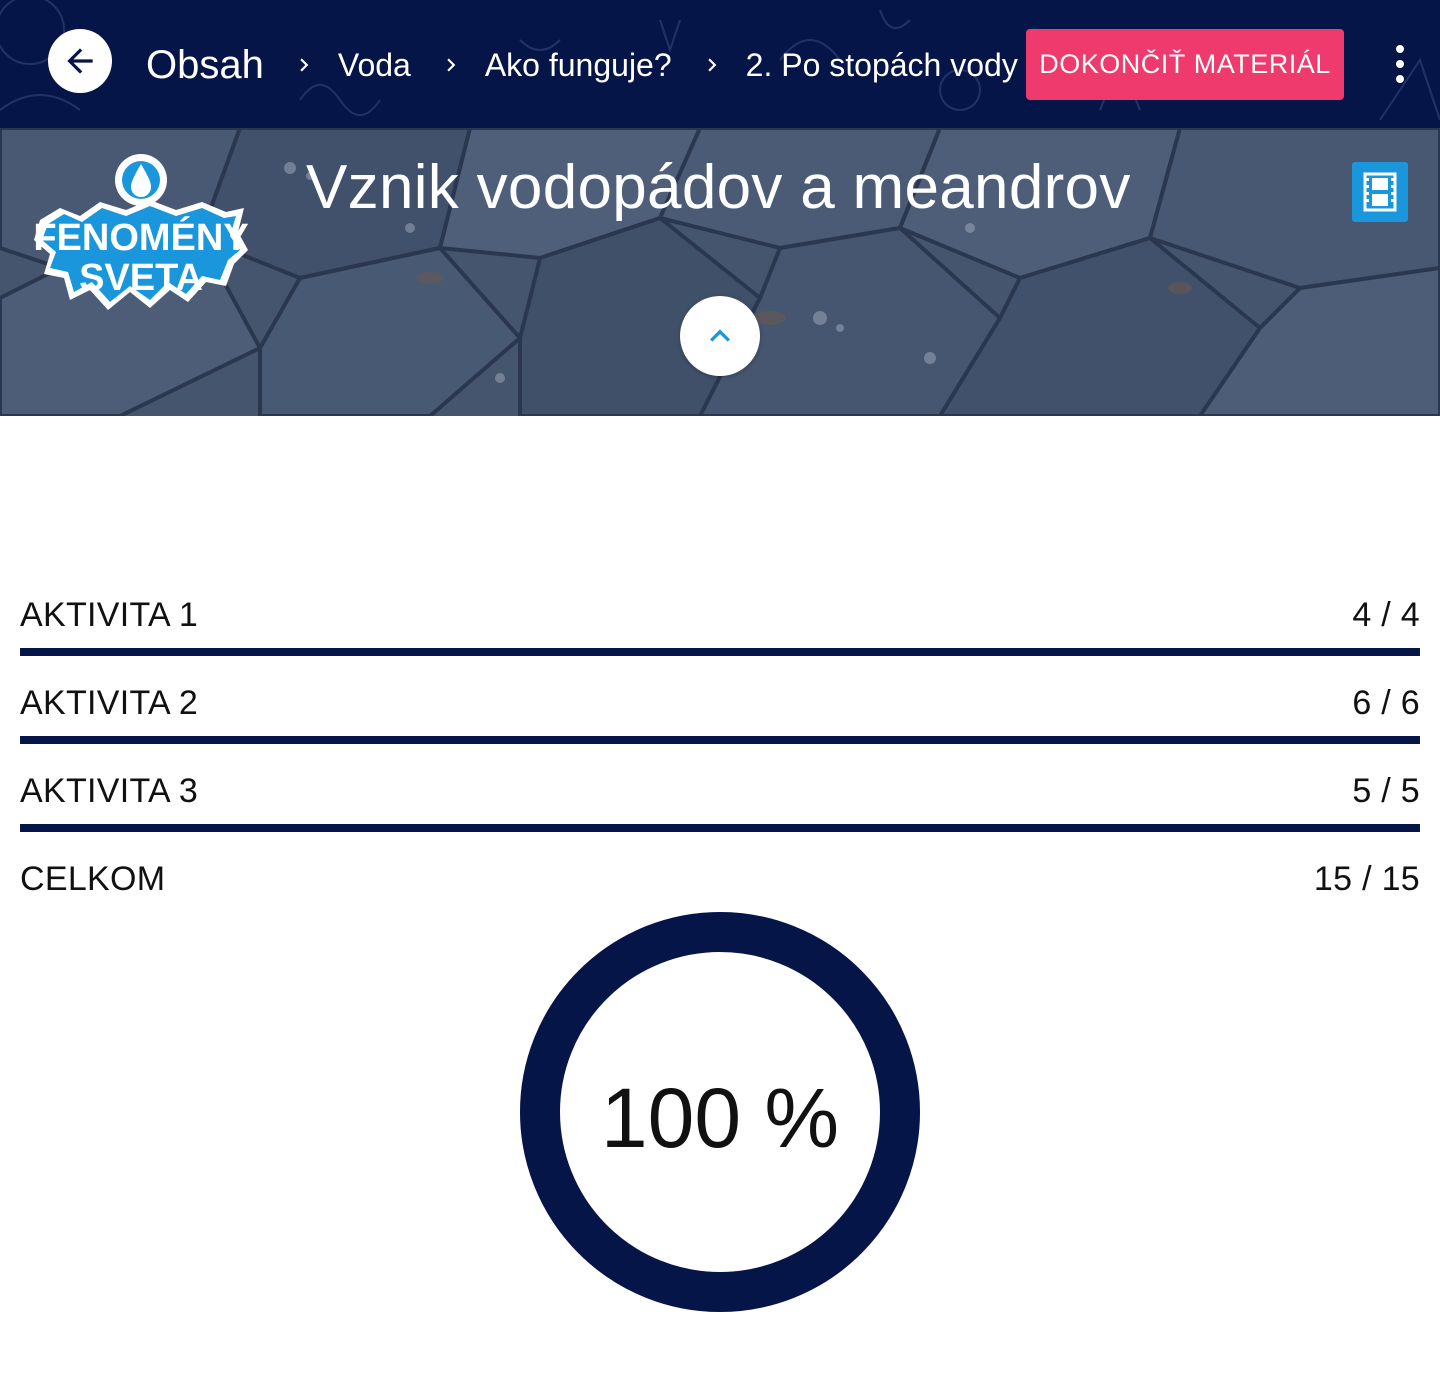  I want to click on activity-row: AKTIVITA 3 5 / 5, so click(720, 798).